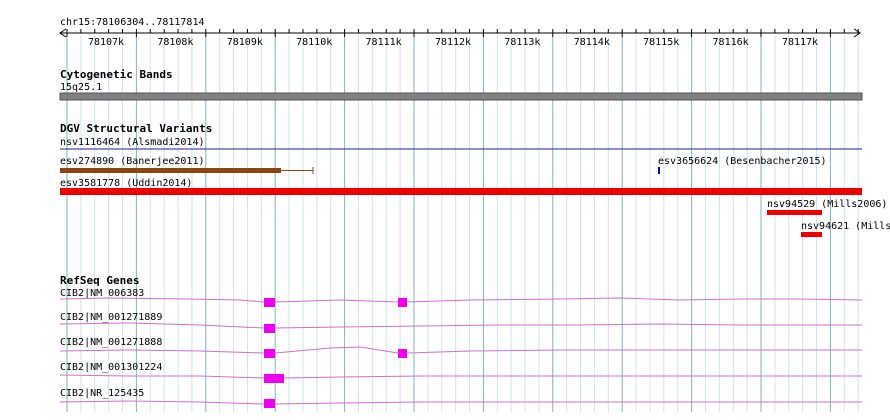 Image resolution: width=890 pixels, height=420 pixels. What do you see at coordinates (794, 212) in the screenshot?
I see `dgv-feature-nsv94529` at bounding box center [794, 212].